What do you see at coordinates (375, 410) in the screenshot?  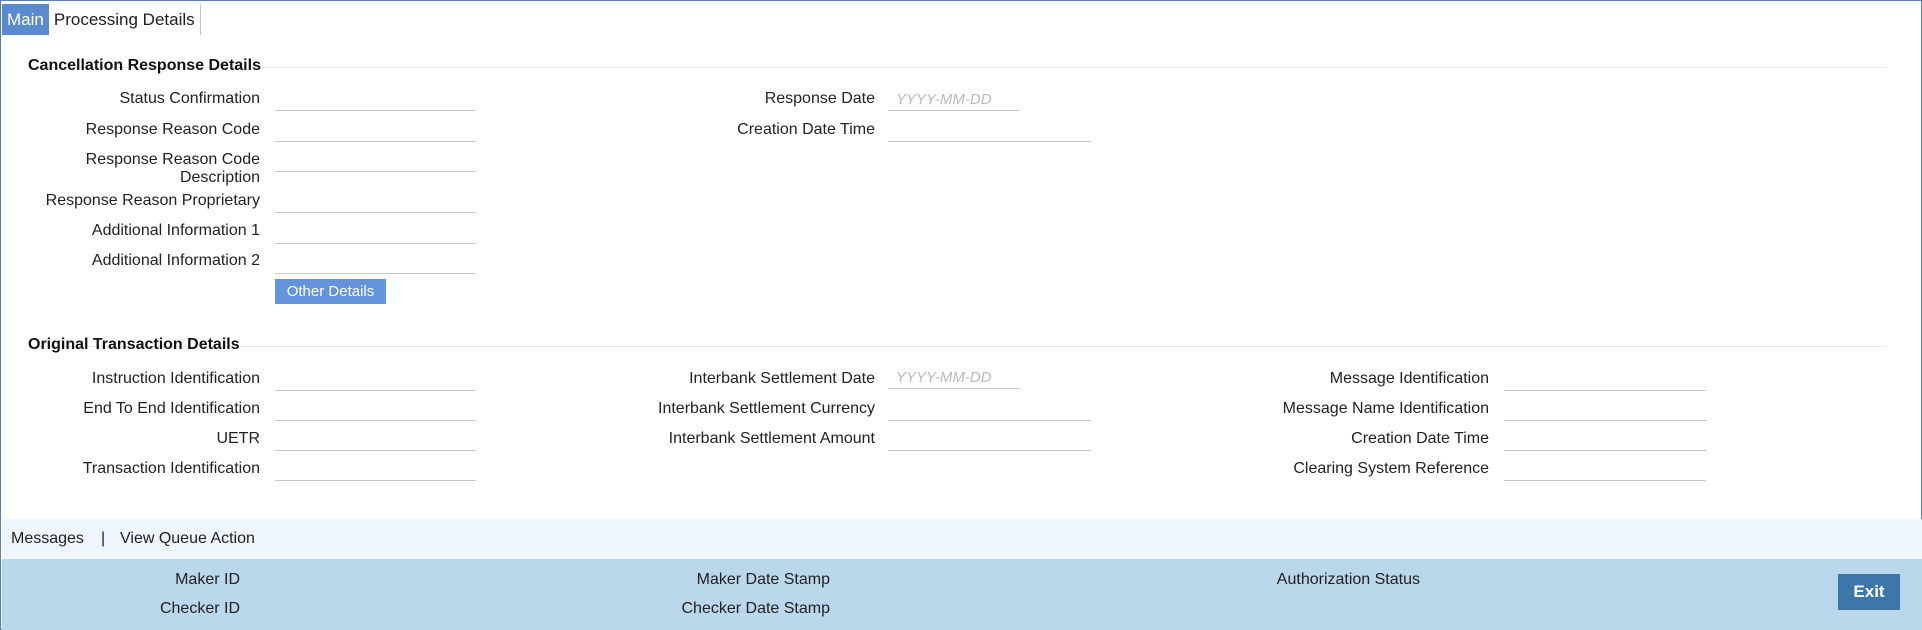 I see `end-to-end-identification-field` at bounding box center [375, 410].